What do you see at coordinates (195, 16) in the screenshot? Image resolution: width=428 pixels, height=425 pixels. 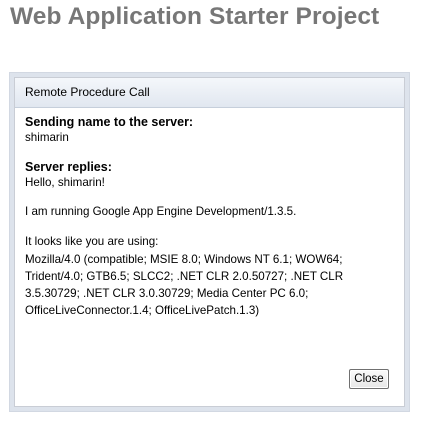 I see `page-title: Web Application Starter Project` at bounding box center [195, 16].